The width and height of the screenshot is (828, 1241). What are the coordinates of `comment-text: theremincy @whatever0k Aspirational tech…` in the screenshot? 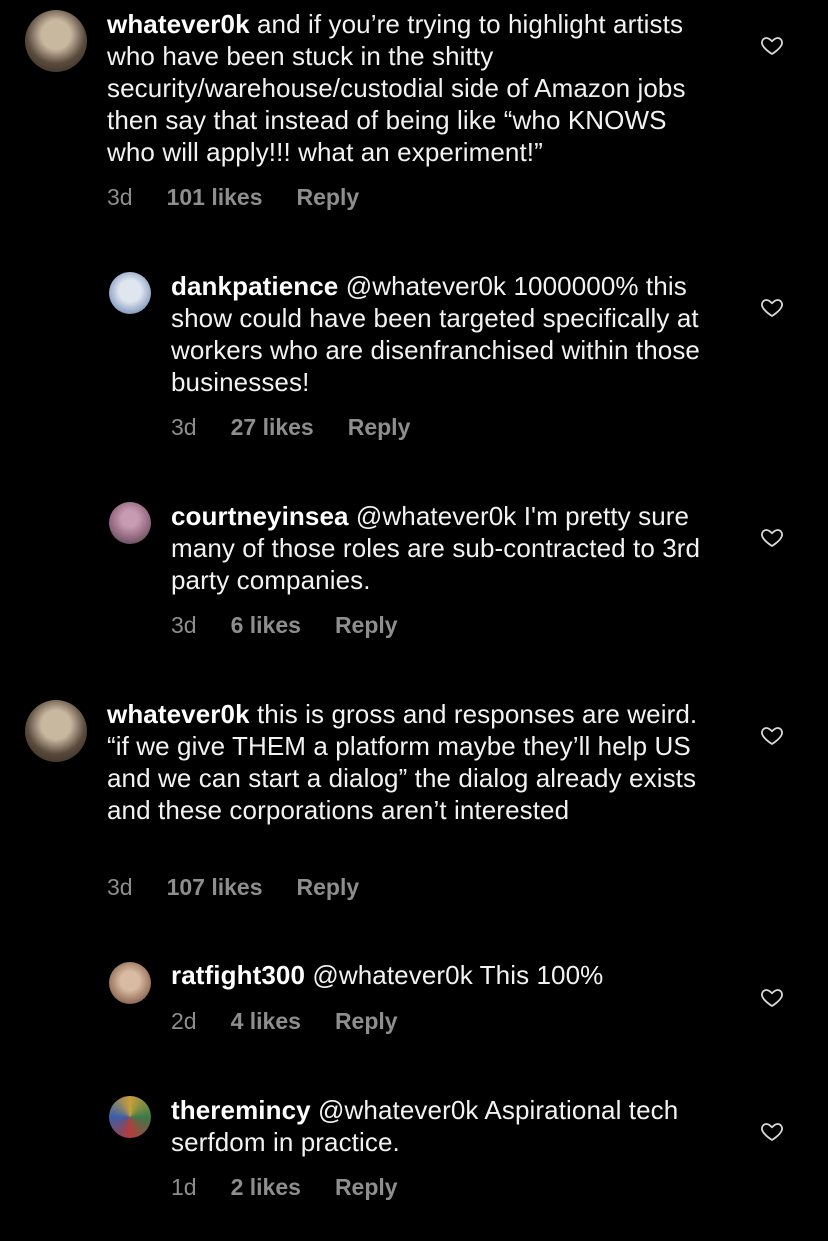 It's located at (441, 1126).